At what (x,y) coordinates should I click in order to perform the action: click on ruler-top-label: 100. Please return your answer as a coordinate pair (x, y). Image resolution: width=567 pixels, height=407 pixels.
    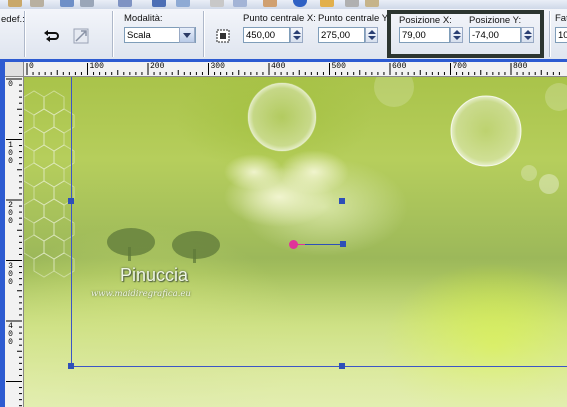
    Looking at the image, I should click on (96, 66).